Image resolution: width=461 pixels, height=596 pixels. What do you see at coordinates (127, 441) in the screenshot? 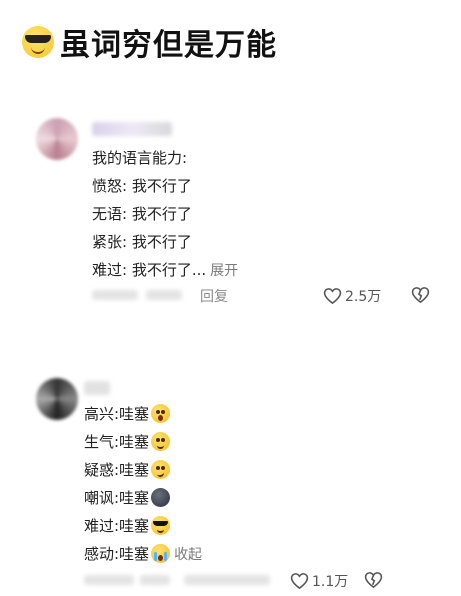
I see `comment-line: 生气:哇塞` at bounding box center [127, 441].